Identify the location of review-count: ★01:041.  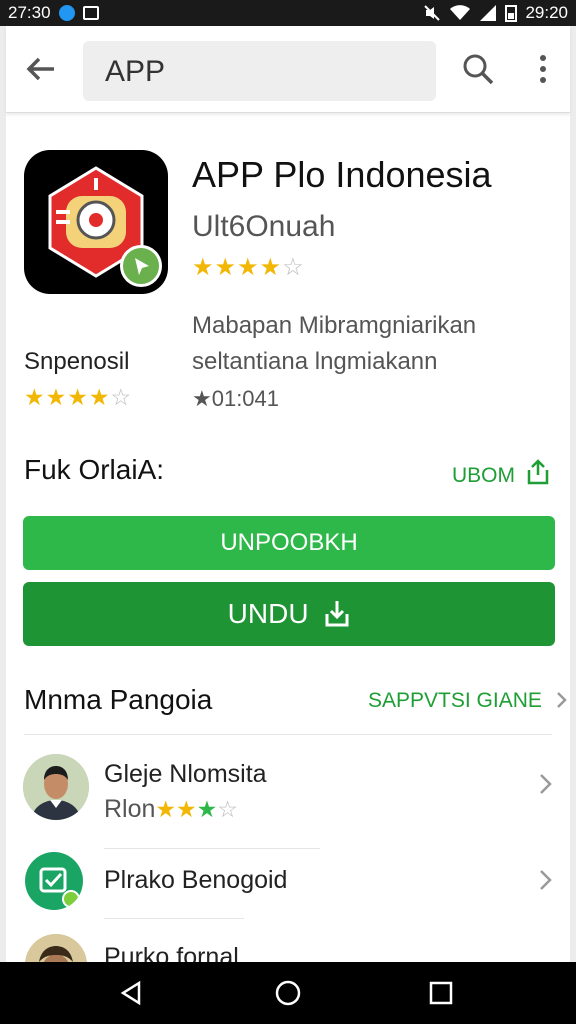
(236, 398).